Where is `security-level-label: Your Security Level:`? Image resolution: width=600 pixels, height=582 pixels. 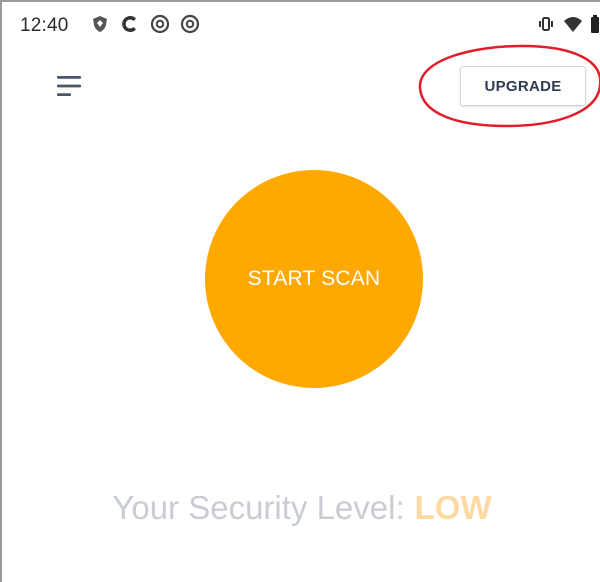
security-level-label: Your Security Level: is located at coordinates (258, 507).